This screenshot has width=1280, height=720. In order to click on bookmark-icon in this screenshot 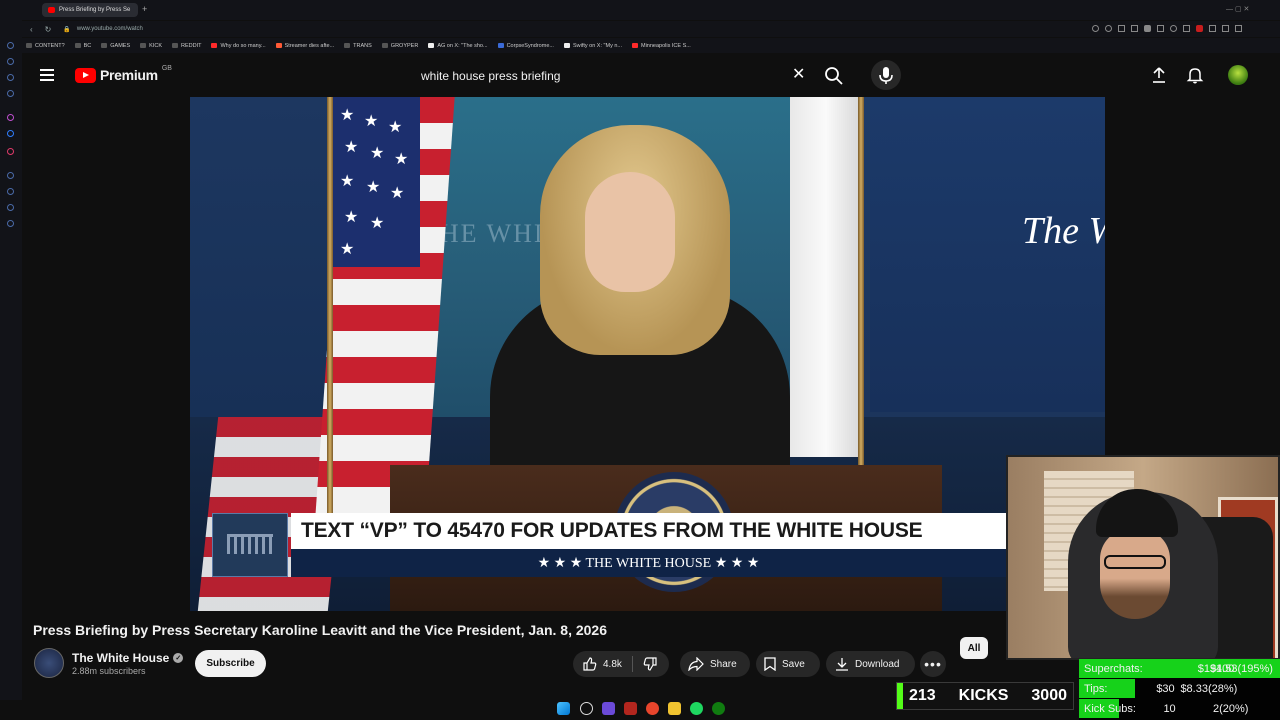, I will do `click(770, 664)`.